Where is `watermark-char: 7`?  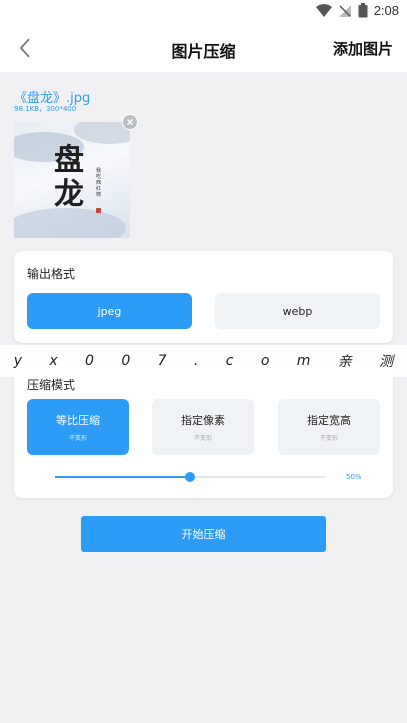 watermark-char: 7 is located at coordinates (162, 361).